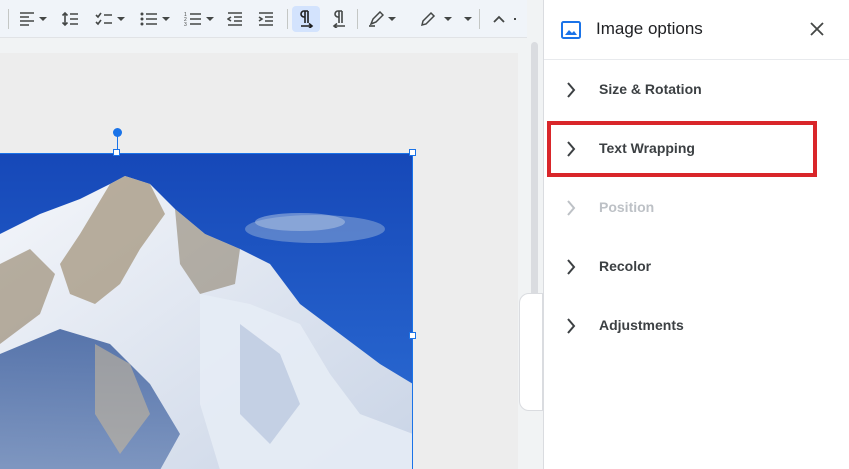  I want to click on bulleted-list-button, so click(155, 19).